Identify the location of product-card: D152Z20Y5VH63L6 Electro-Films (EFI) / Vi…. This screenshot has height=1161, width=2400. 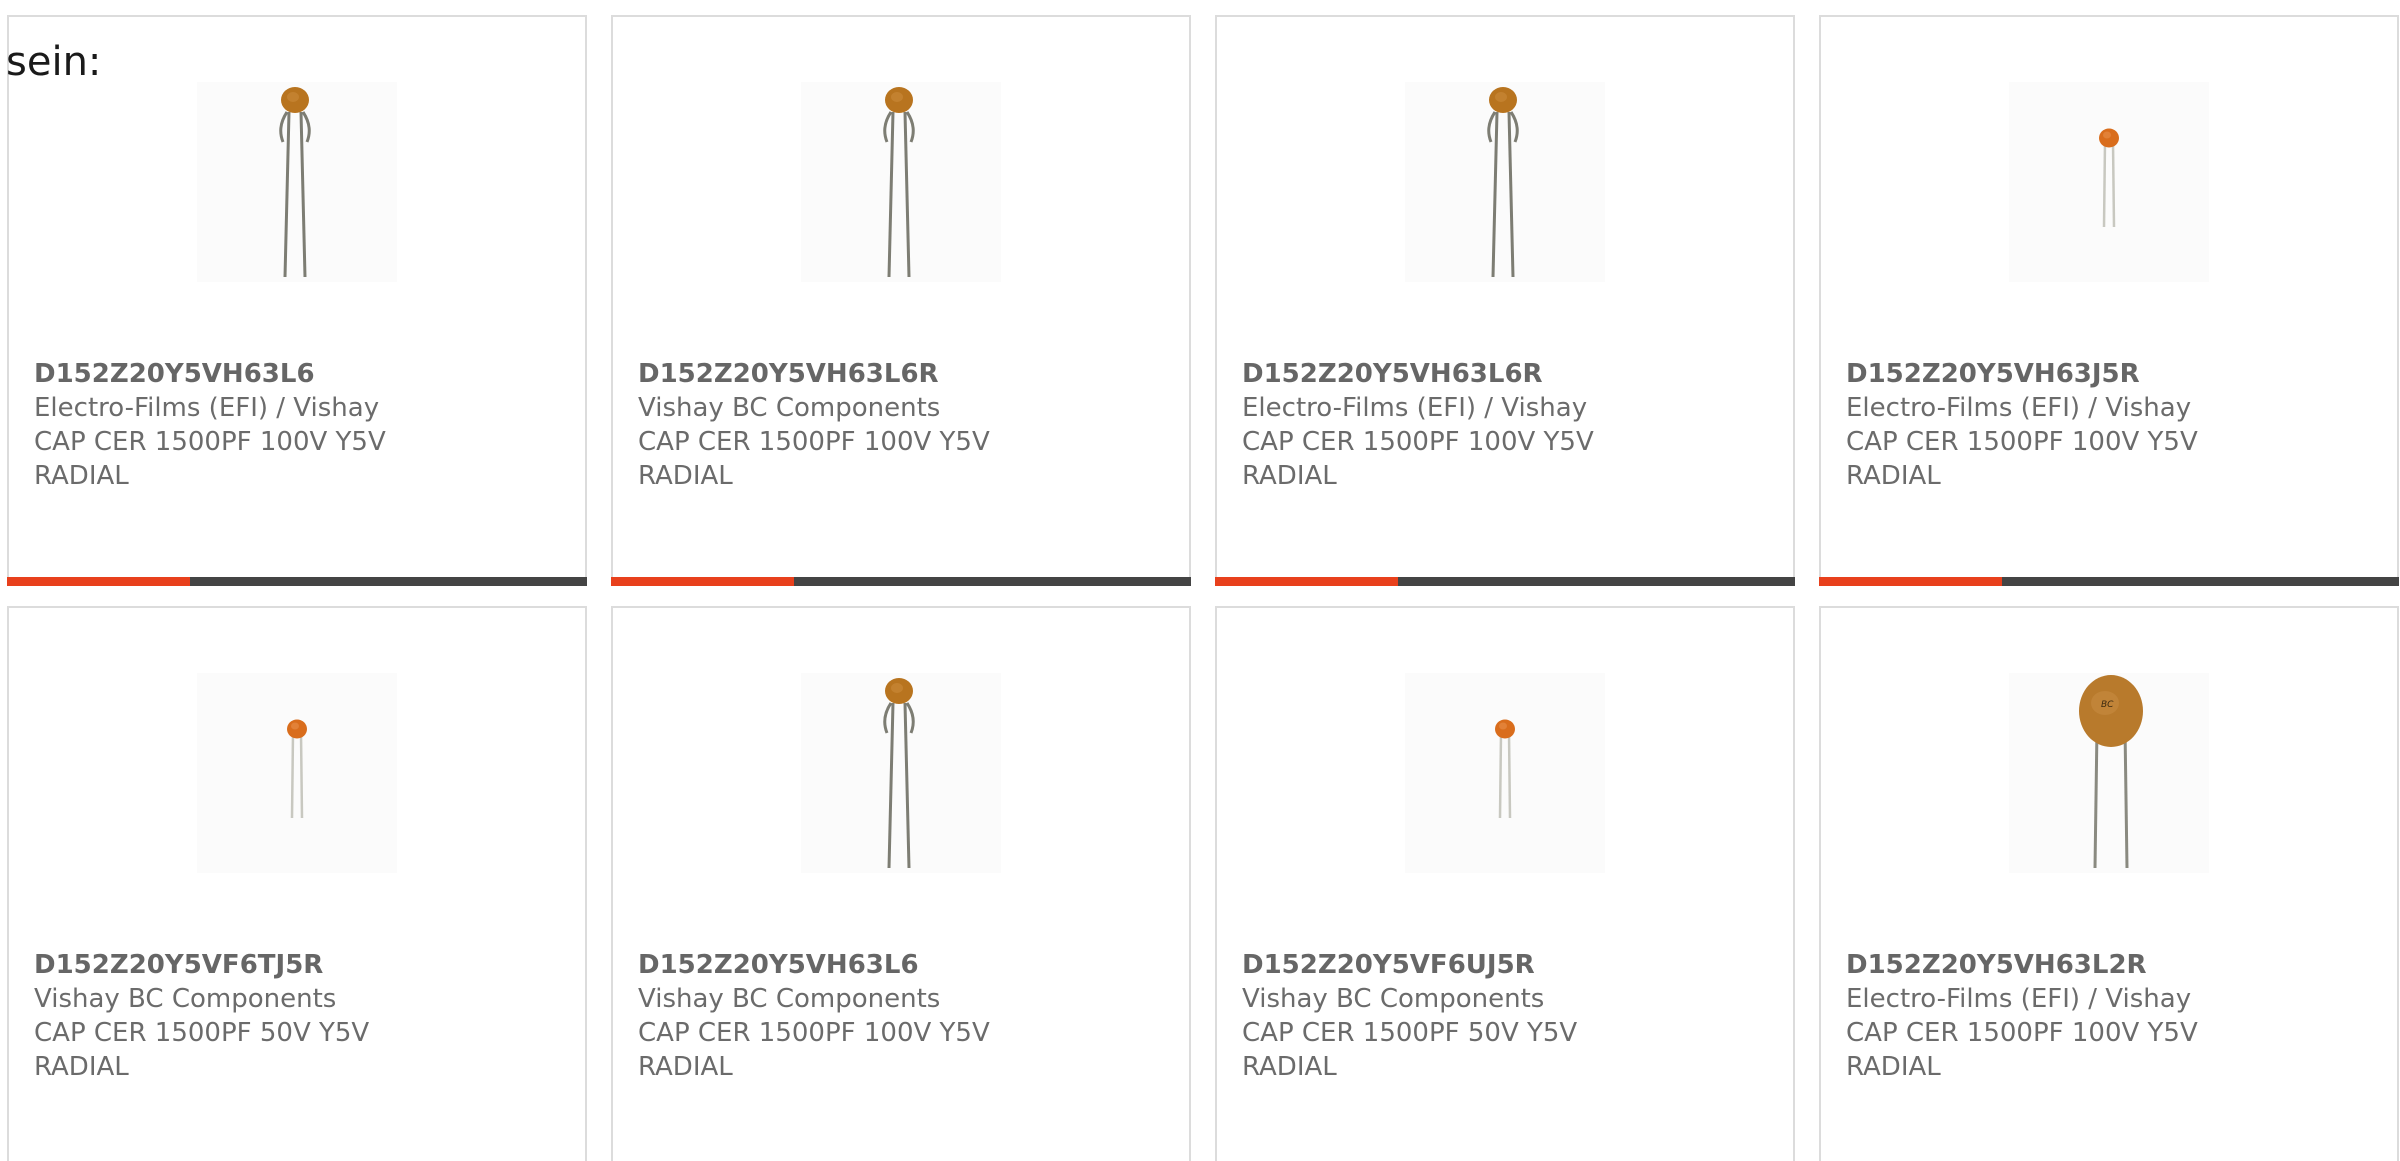
(297, 300).